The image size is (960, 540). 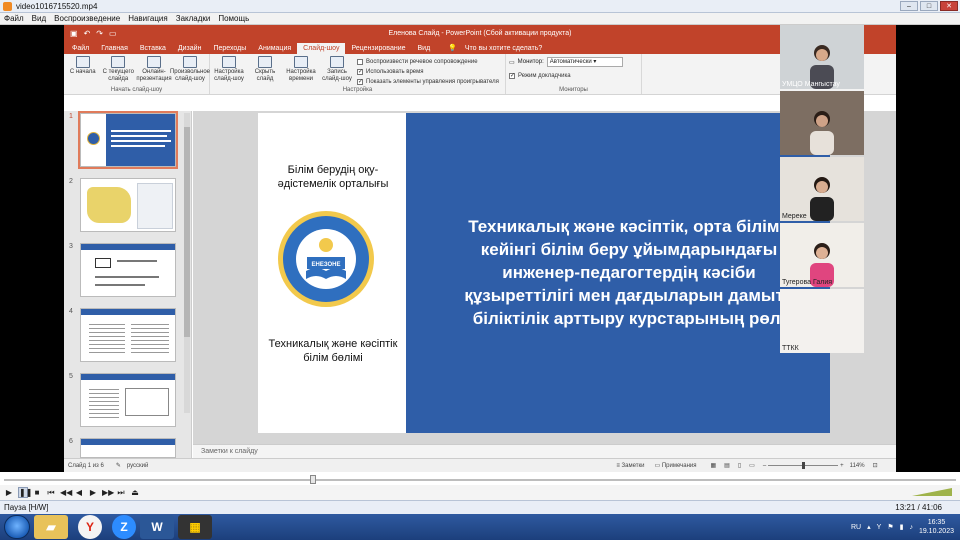 What do you see at coordinates (822, 189) in the screenshot?
I see `participant-tile: Мереке` at bounding box center [822, 189].